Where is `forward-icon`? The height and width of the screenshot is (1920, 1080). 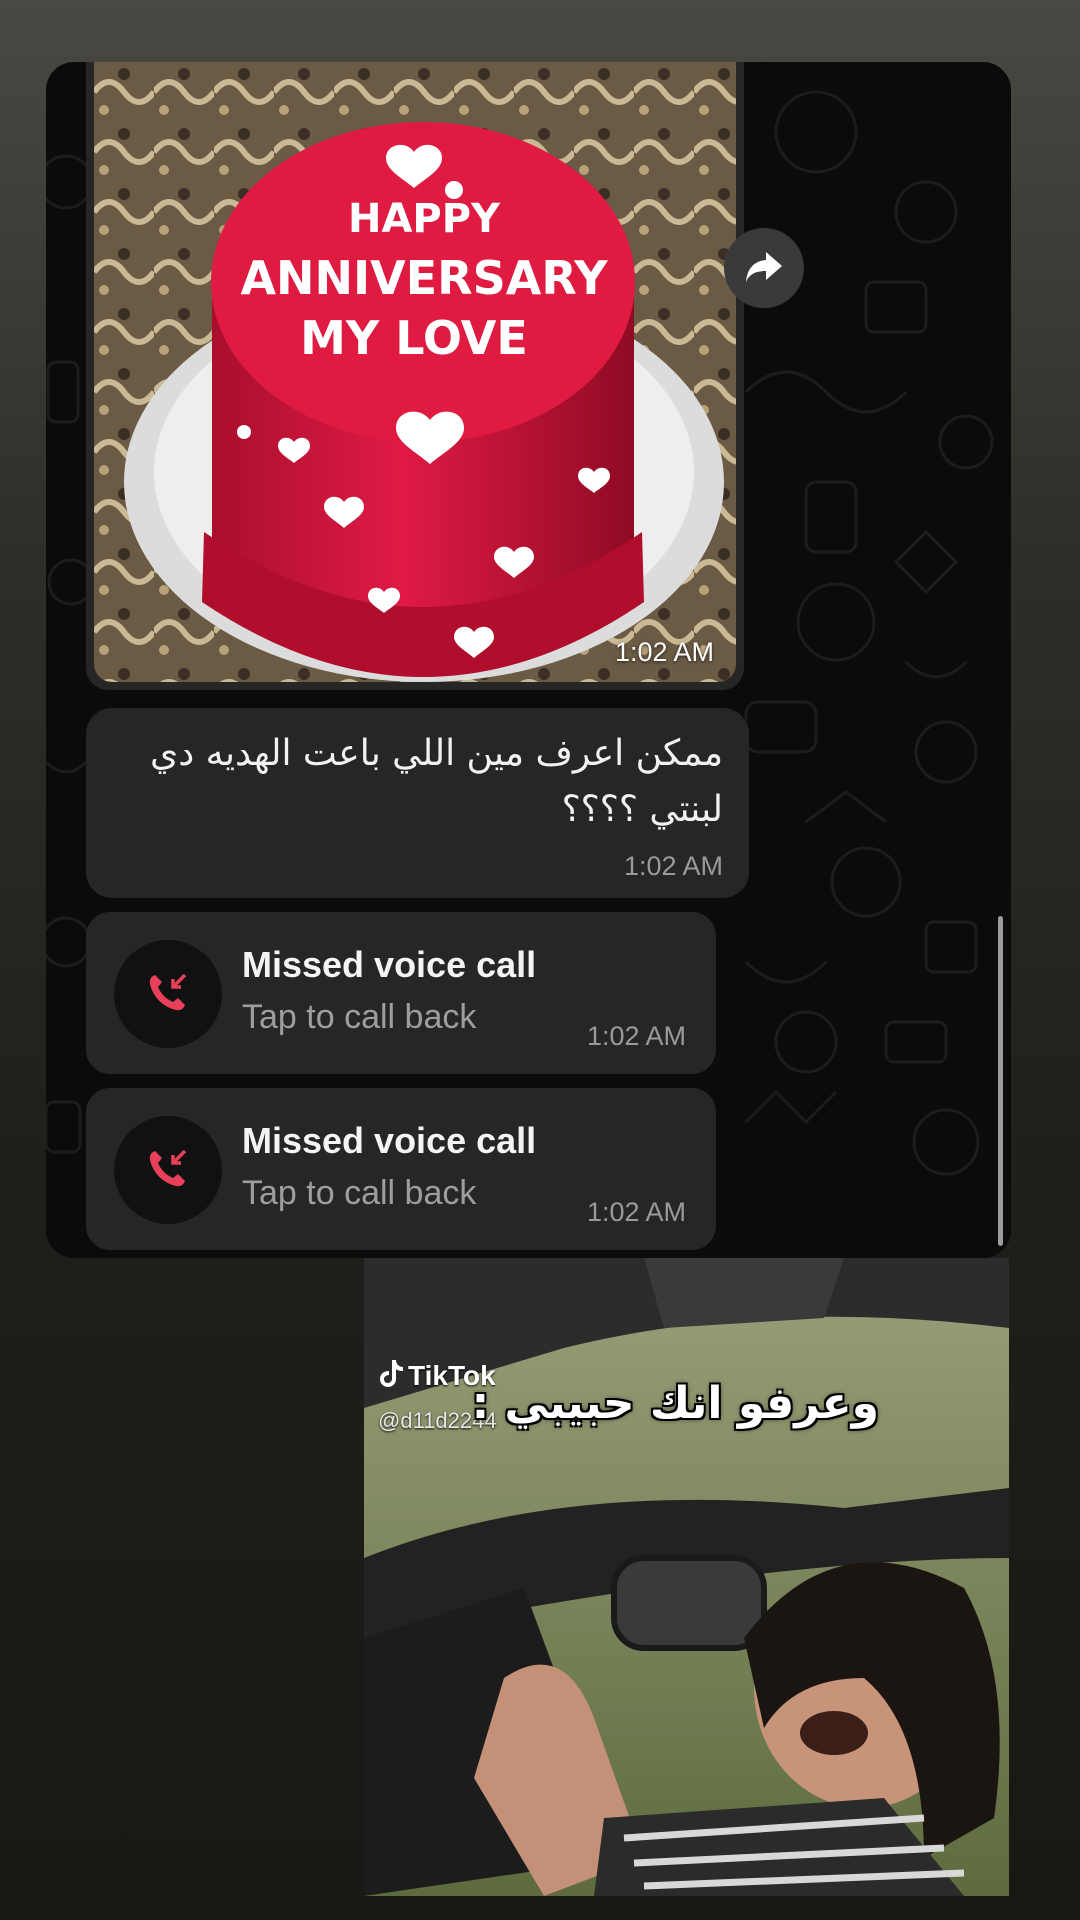 forward-icon is located at coordinates (764, 268).